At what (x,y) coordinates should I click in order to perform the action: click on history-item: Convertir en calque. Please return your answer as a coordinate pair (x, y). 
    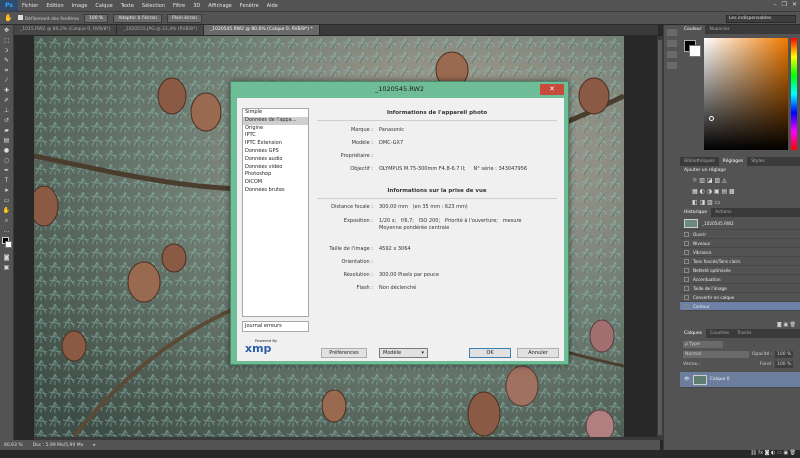
    Looking at the image, I should click on (740, 297).